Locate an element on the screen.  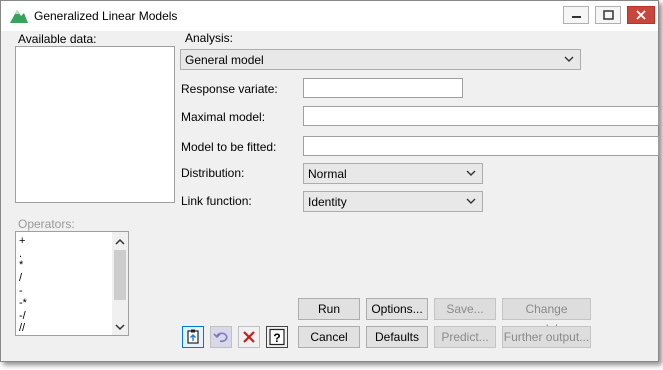
minimize-icon is located at coordinates (576, 17).